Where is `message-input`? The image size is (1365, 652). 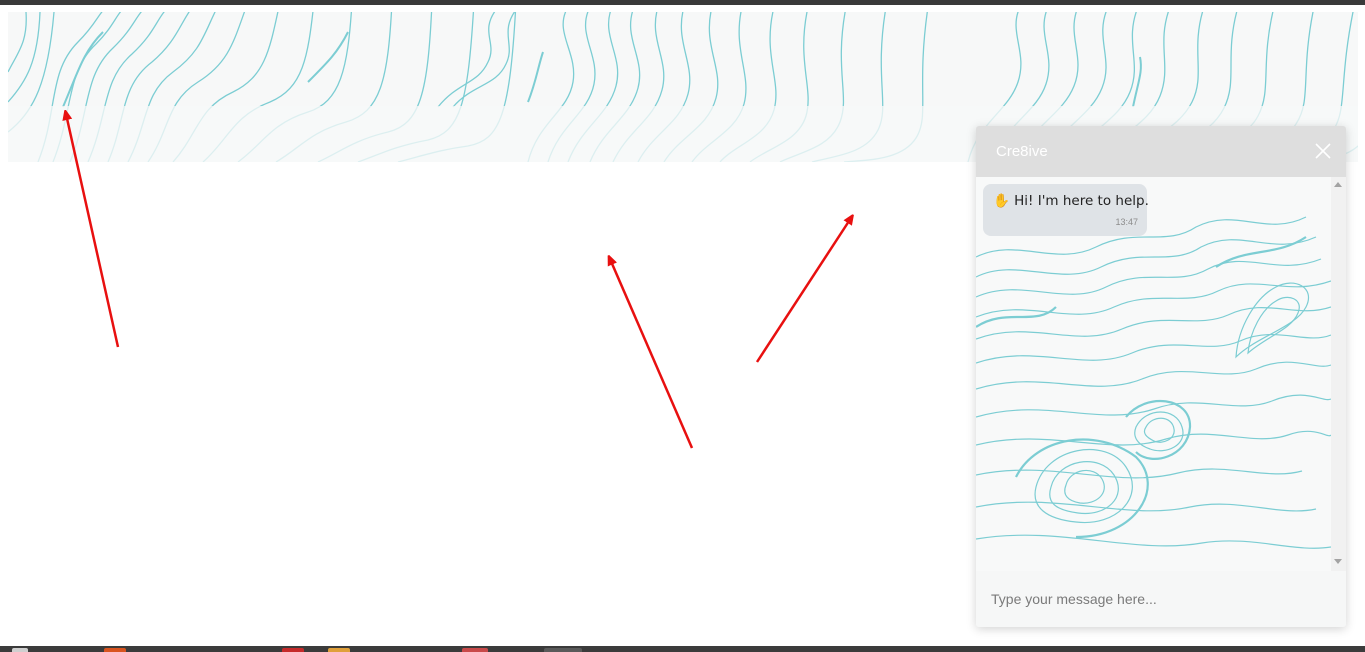 message-input is located at coordinates (1161, 599).